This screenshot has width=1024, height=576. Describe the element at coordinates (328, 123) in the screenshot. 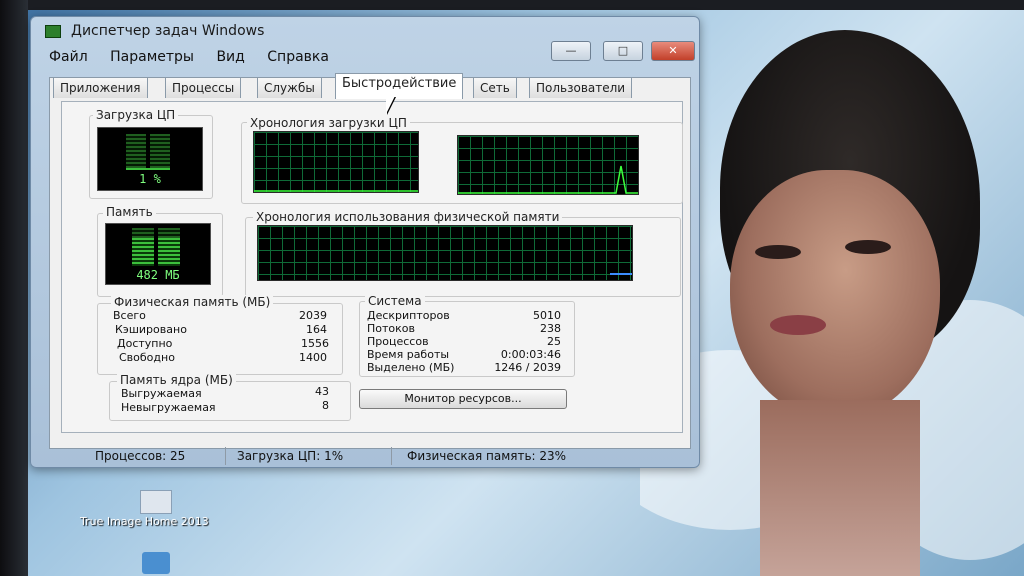

I see `cpu-history-title: Хронология загрузки ЦП` at that location.